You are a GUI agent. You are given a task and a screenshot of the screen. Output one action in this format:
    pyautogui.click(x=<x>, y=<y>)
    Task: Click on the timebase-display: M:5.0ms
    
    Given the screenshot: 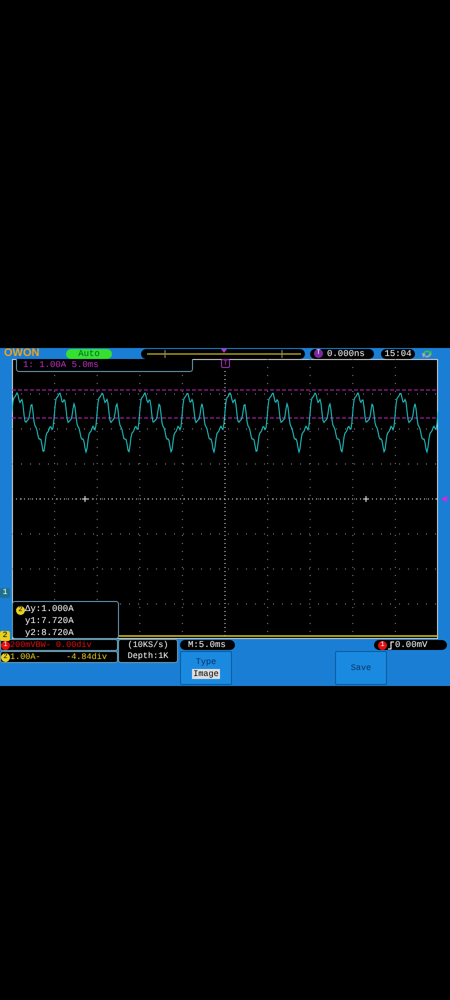 What is the action you would take?
    pyautogui.click(x=207, y=645)
    